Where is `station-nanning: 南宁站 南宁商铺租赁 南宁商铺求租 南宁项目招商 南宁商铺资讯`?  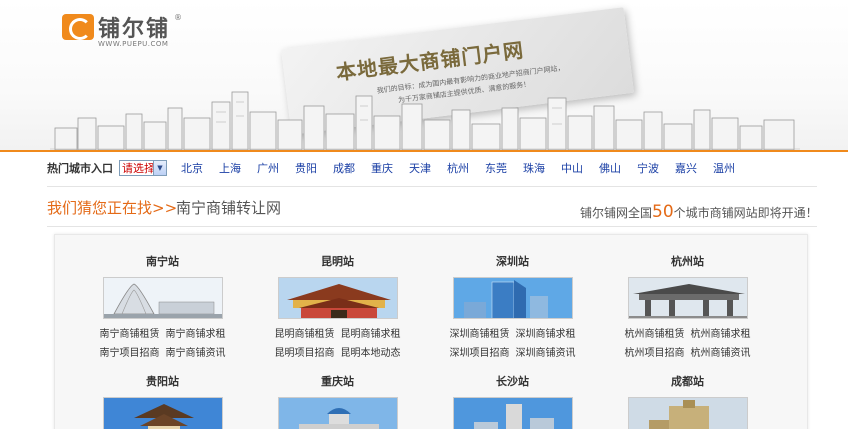
station-nanning: 南宁站 南宁商铺租赁 南宁商铺求租 南宁项目招商 南宁商铺资讯 is located at coordinates (162, 308).